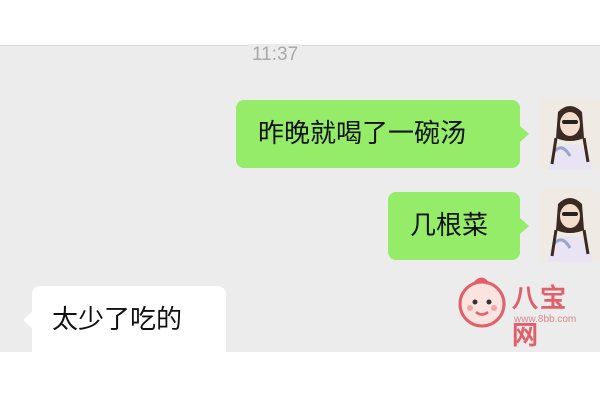 The image size is (600, 400). Describe the element at coordinates (275, 55) in the screenshot. I see `message-timestamp: 11:37` at that location.